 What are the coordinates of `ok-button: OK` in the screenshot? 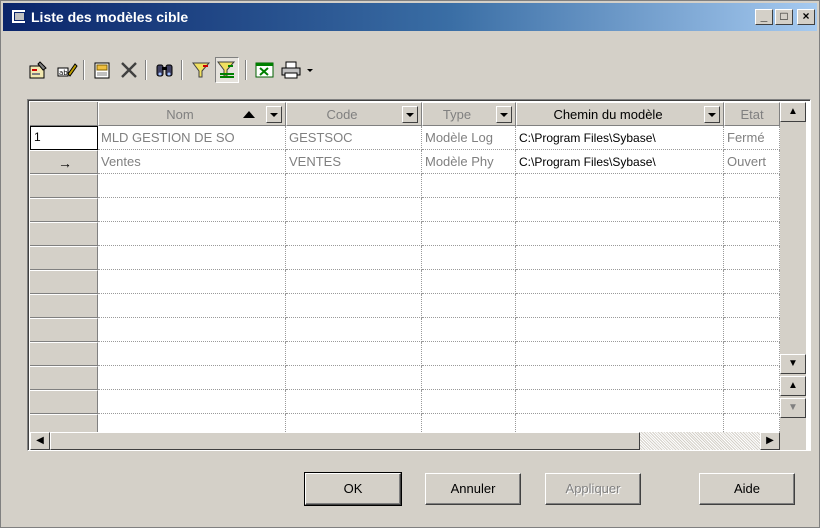 It's located at (353, 489).